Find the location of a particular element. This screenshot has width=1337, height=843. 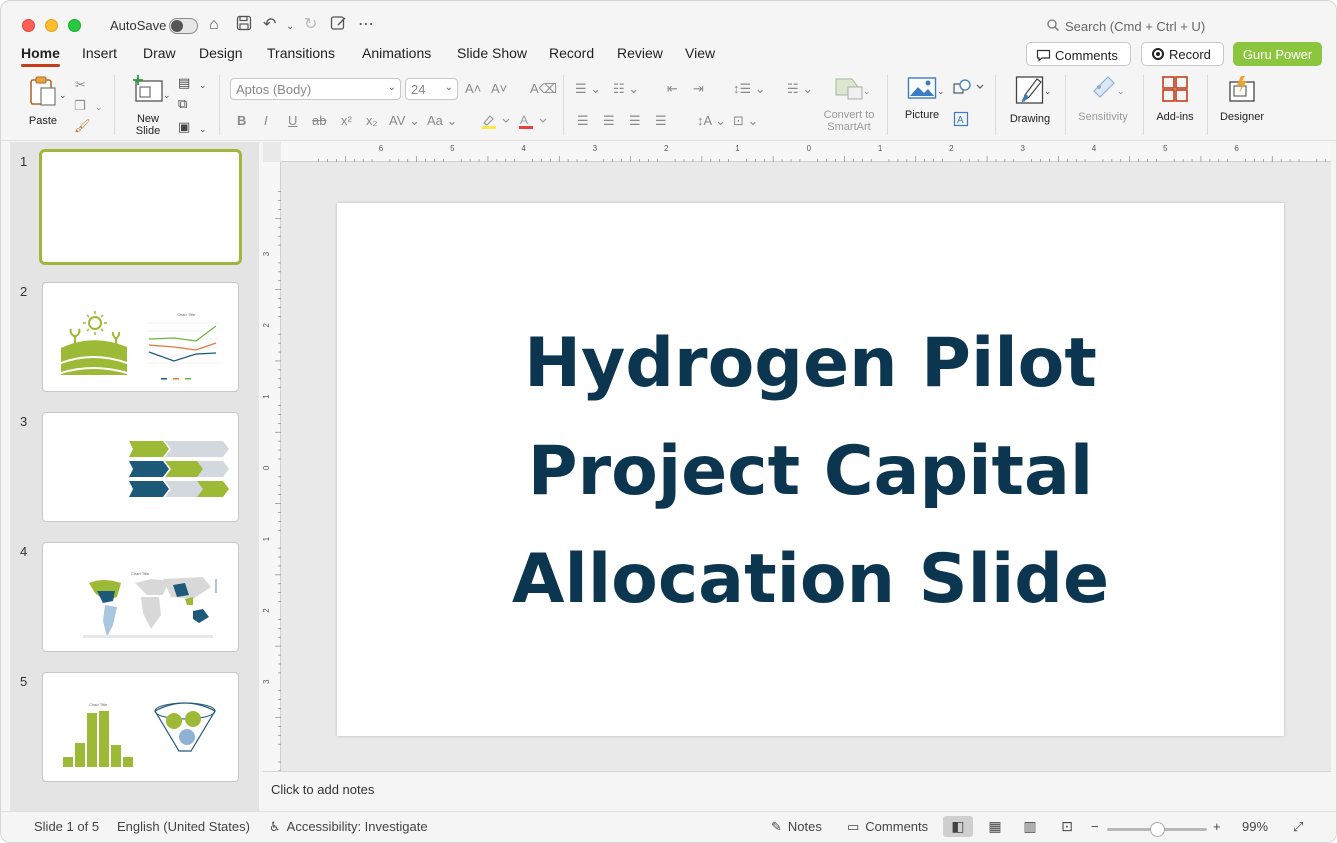

tab-design: Design is located at coordinates (221, 53).